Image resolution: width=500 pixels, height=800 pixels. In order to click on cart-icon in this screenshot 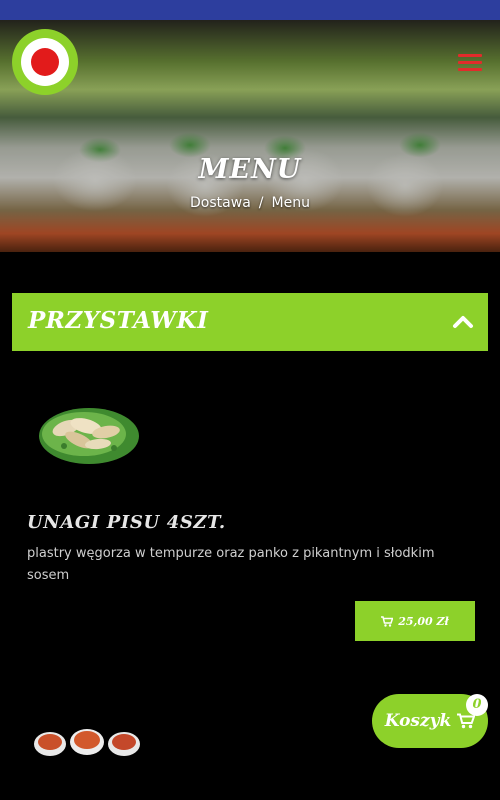, I will do `click(387, 621)`.